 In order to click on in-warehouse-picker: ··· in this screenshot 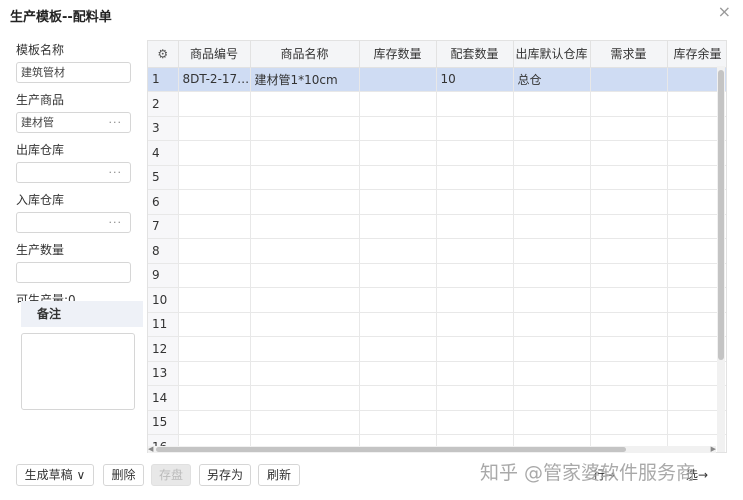, I will do `click(73, 222)`.